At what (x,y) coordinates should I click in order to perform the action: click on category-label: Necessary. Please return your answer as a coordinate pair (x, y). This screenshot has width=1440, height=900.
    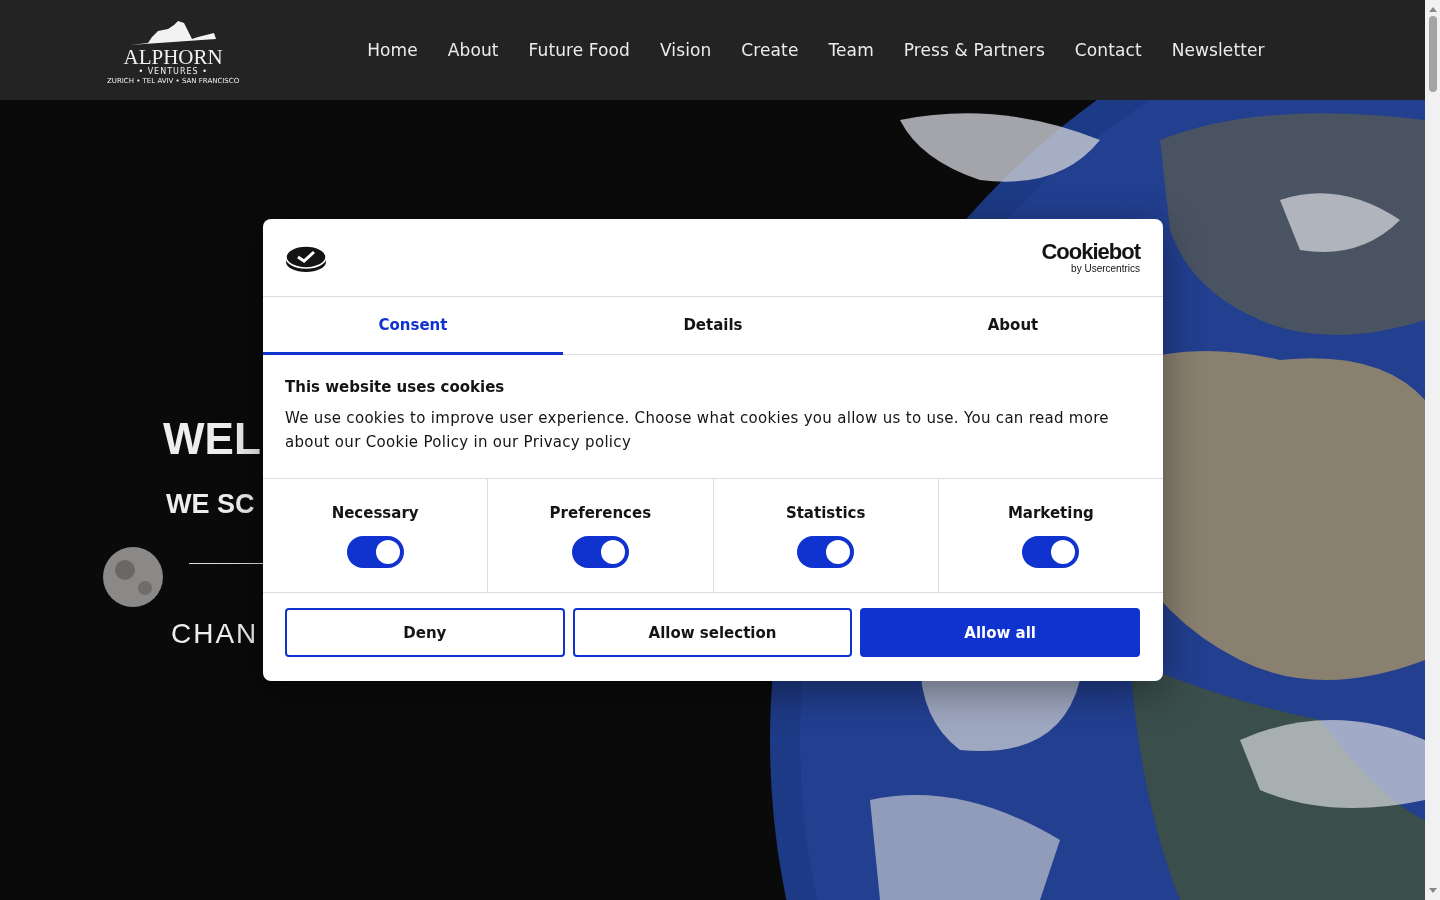
    Looking at the image, I should click on (375, 513).